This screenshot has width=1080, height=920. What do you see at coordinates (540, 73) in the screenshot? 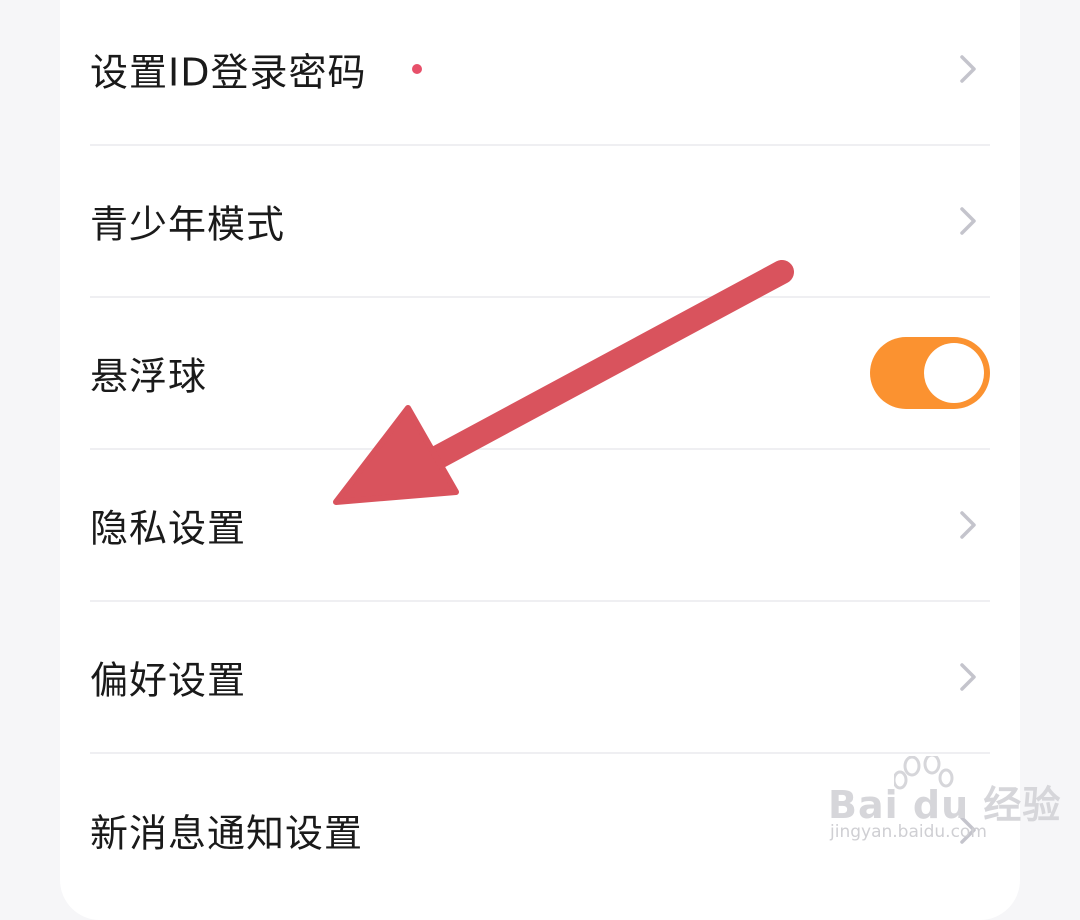
I see `settings-item-set-id-password: 设置ID登录密码` at bounding box center [540, 73].